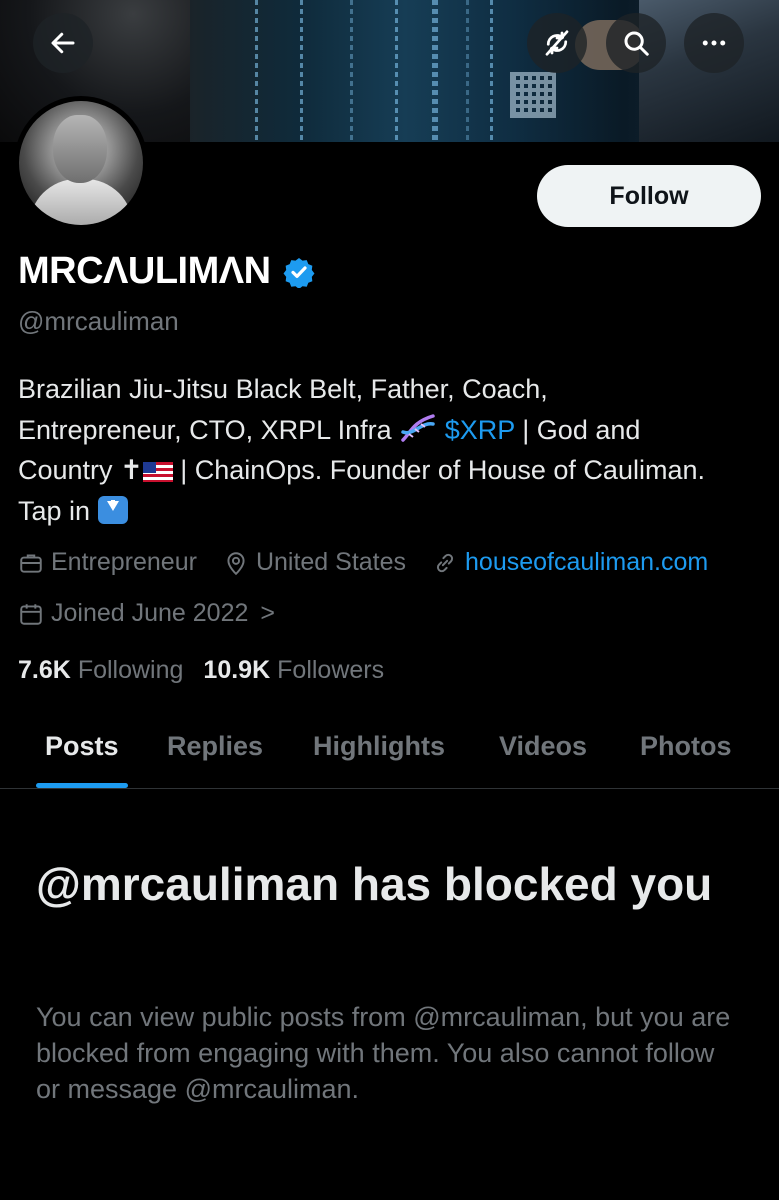  I want to click on tab-highlights: Highlights, so click(379, 746).